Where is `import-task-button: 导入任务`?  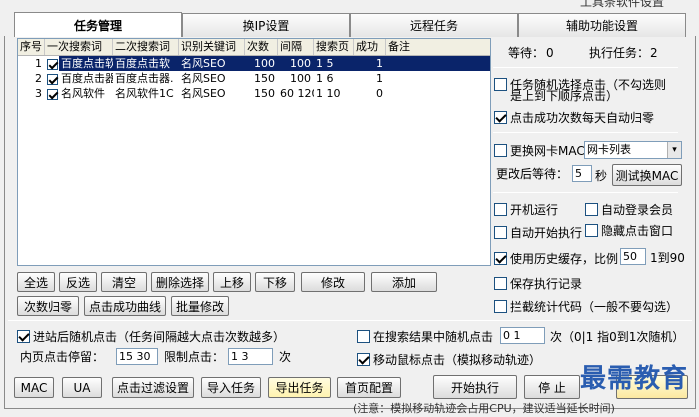
import-task-button: 导入任务 is located at coordinates (231, 387).